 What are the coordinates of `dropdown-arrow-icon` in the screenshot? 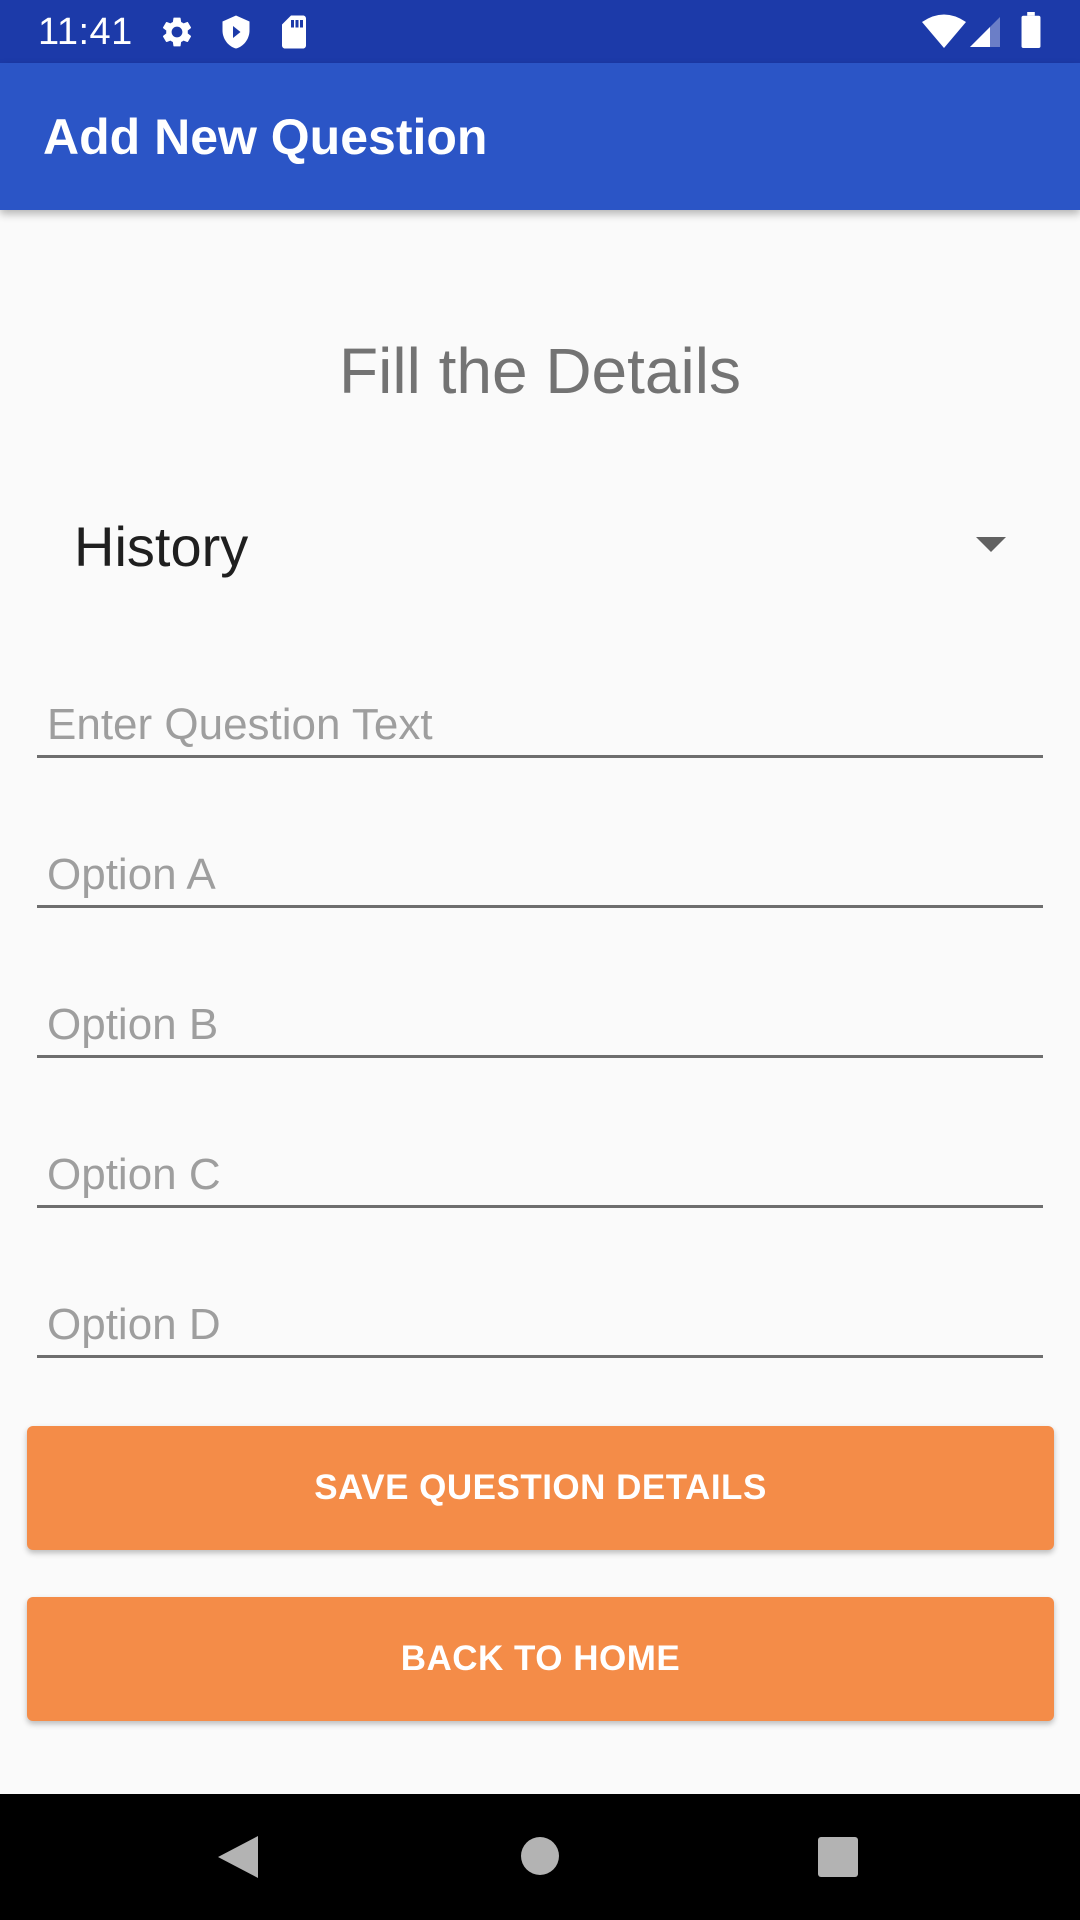 It's located at (991, 544).